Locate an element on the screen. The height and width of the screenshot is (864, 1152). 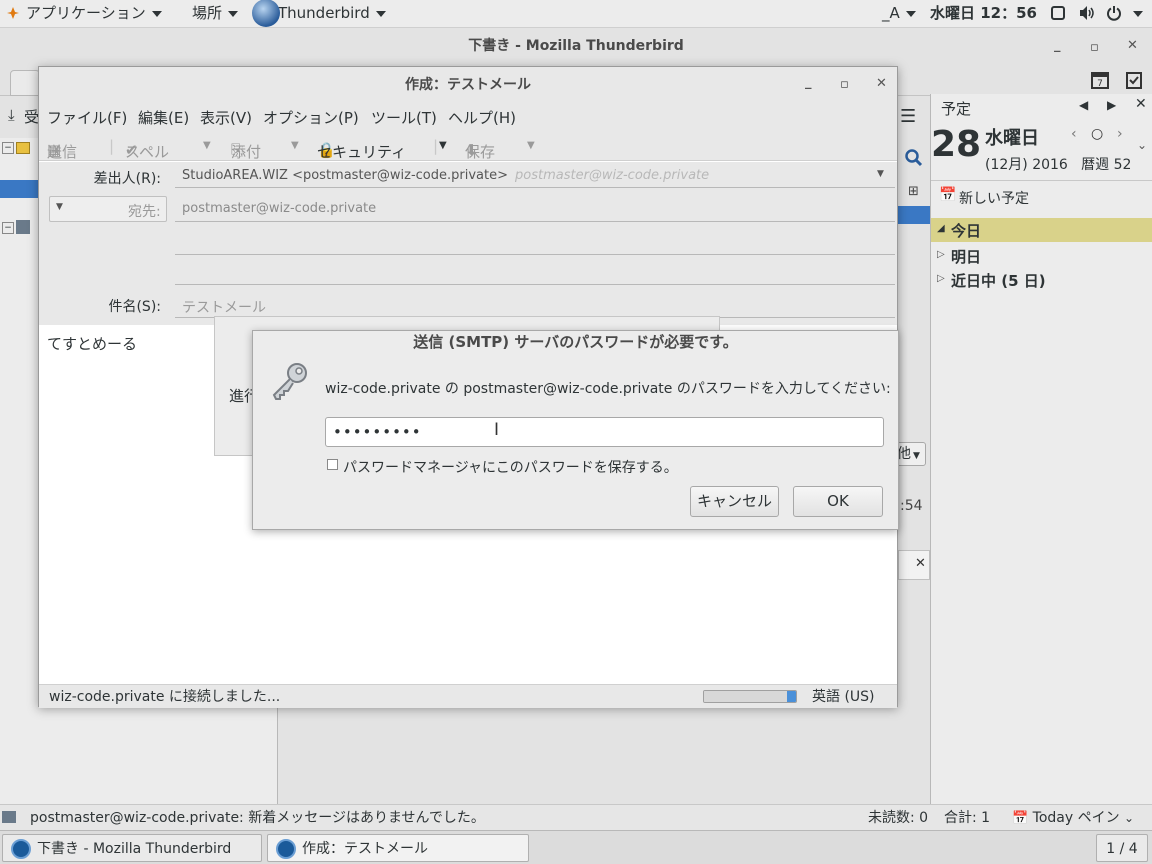
menu-view: 表示(V) is located at coordinates (226, 117).